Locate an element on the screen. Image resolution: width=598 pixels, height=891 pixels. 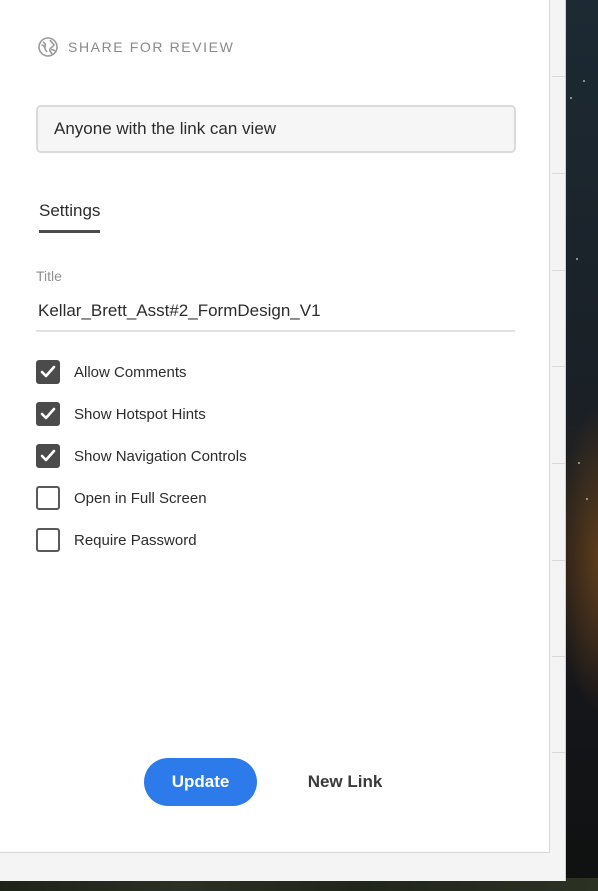
show-hotspot-hints-label: Show Hotspot Hints is located at coordinates (140, 414).